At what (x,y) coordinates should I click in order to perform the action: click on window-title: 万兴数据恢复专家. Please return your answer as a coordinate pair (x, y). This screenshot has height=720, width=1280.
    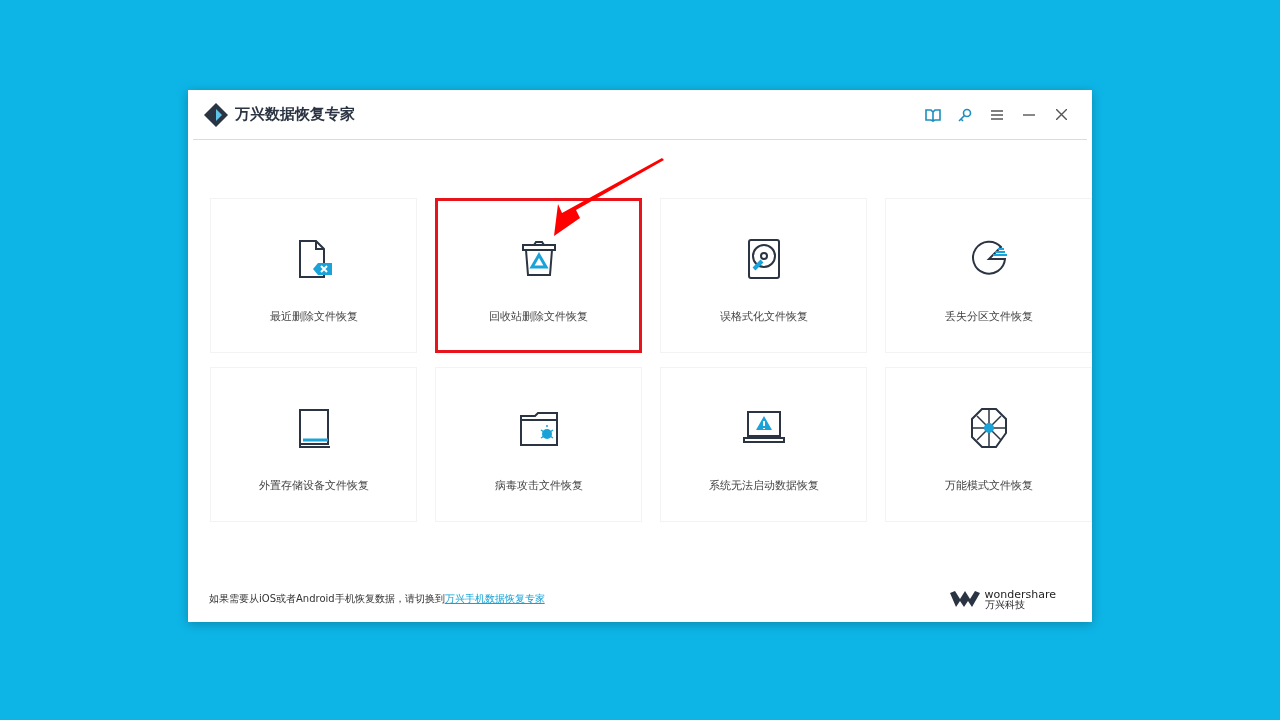
    Looking at the image, I should click on (295, 114).